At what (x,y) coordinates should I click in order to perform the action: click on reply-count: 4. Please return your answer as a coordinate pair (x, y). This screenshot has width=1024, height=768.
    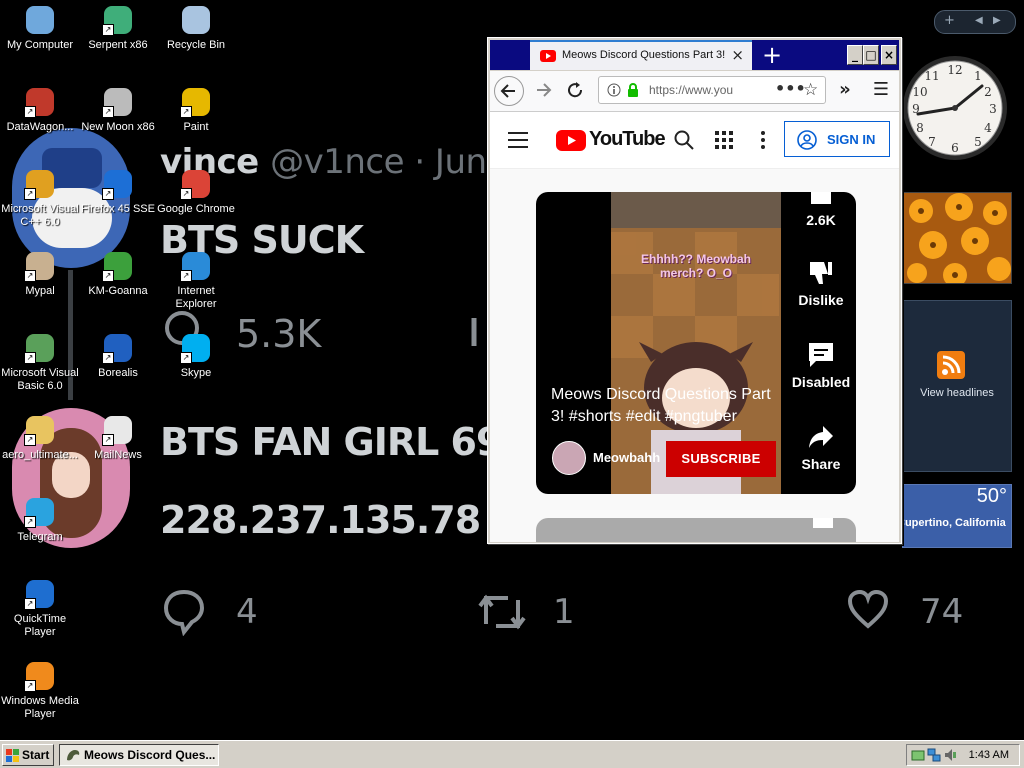
    Looking at the image, I should click on (247, 612).